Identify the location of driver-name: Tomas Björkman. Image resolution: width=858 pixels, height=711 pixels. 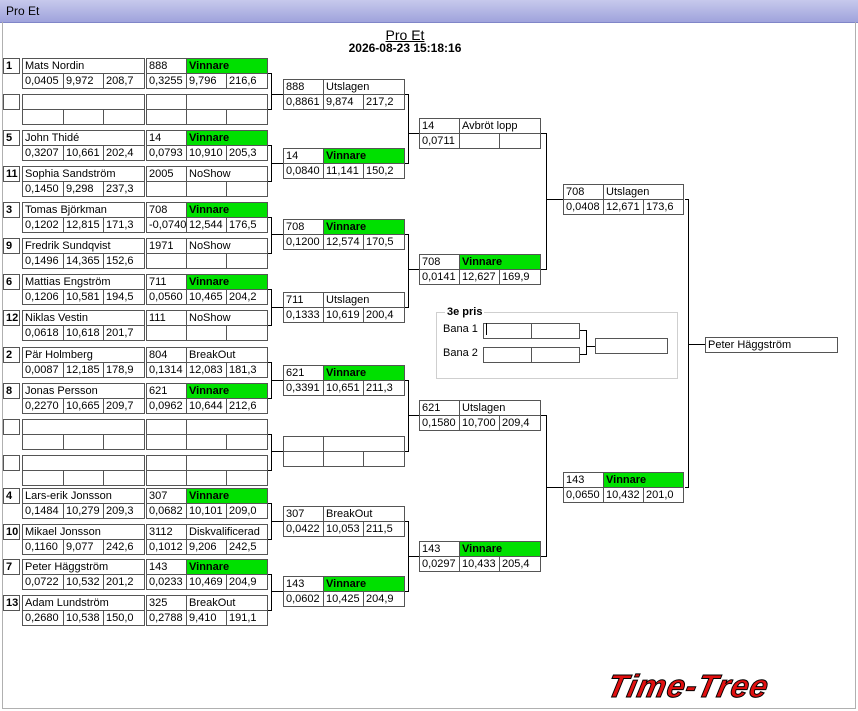
(83, 210).